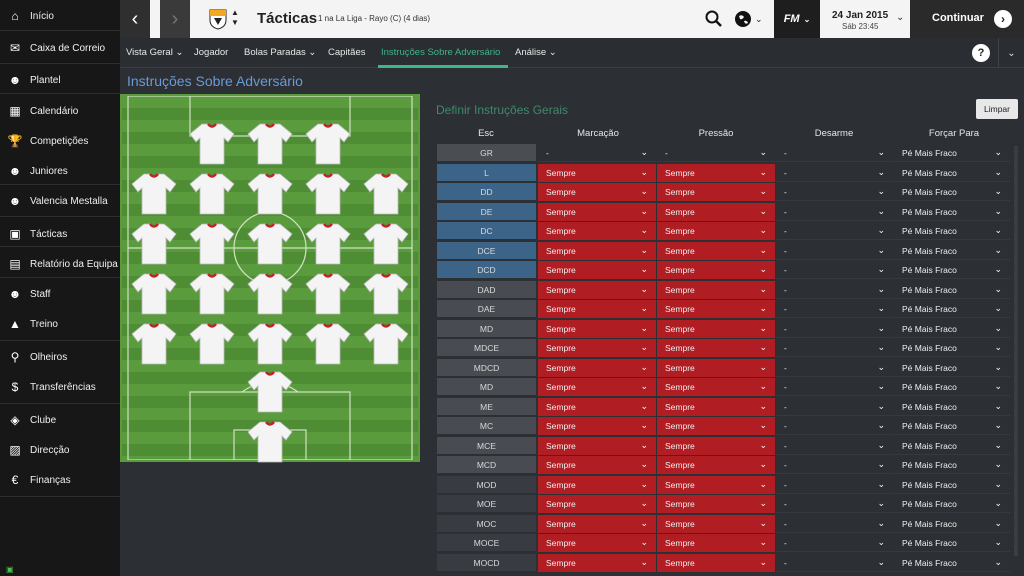  I want to click on tab-4: Instruções Sobre Adversário, so click(440, 53).